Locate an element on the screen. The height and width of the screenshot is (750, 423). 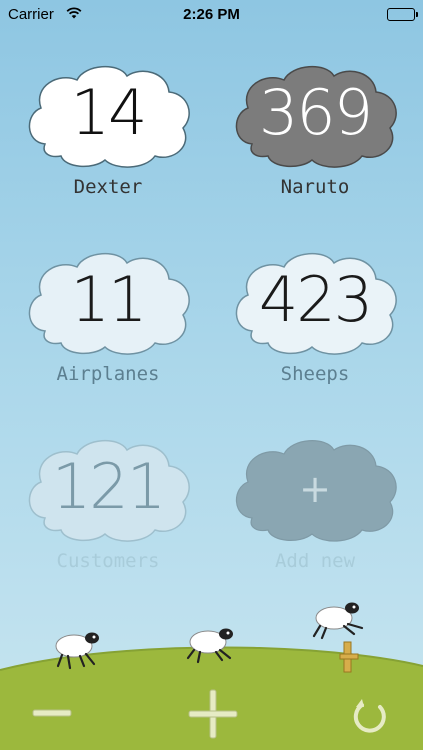
counter-customers: 121 Customers is located at coordinates (108, 514).